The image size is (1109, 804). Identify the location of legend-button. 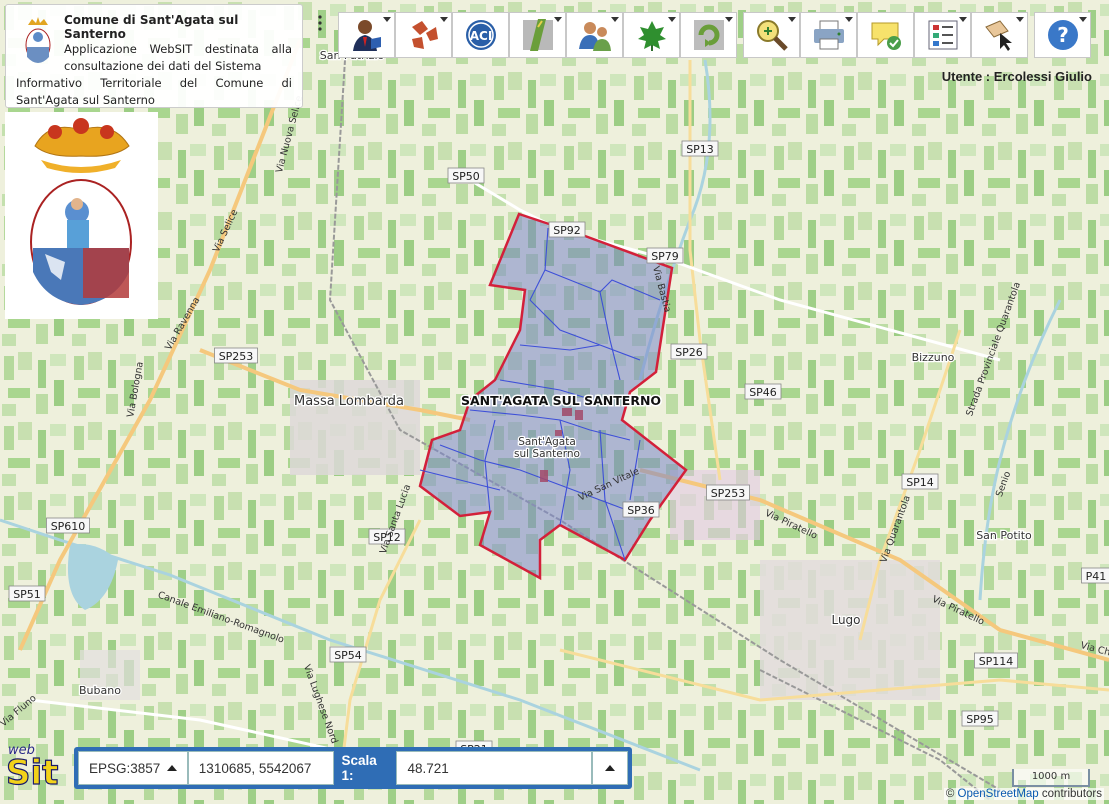
(942, 35).